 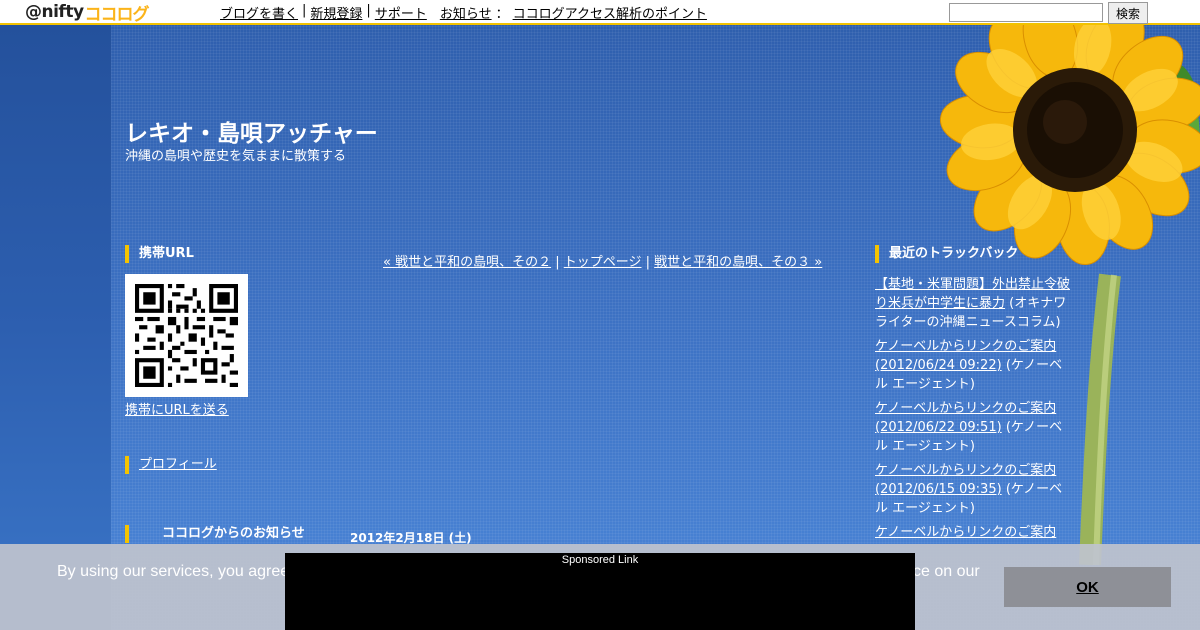 I want to click on qr-code-icon, so click(x=186, y=335).